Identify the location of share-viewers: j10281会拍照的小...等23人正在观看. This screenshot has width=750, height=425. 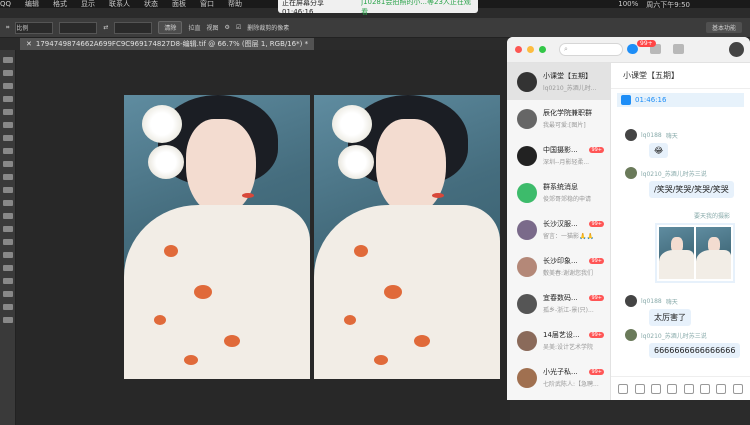
(416, 8).